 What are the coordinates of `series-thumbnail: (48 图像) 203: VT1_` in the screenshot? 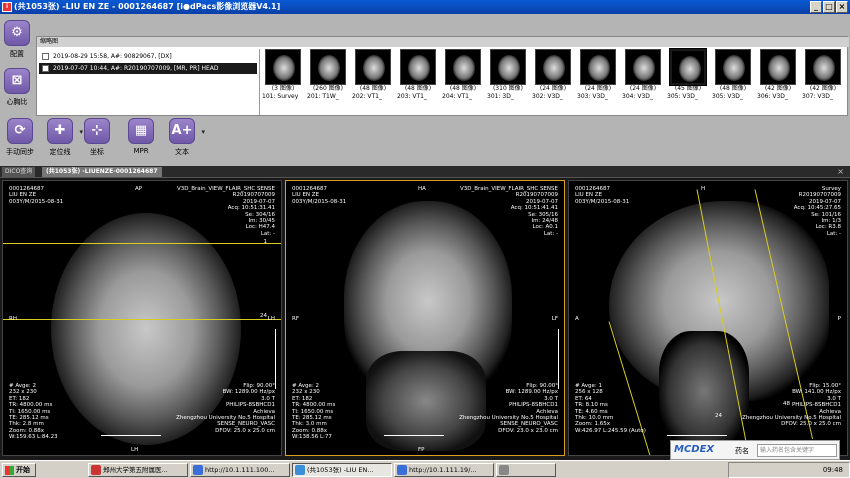 It's located at (418, 80).